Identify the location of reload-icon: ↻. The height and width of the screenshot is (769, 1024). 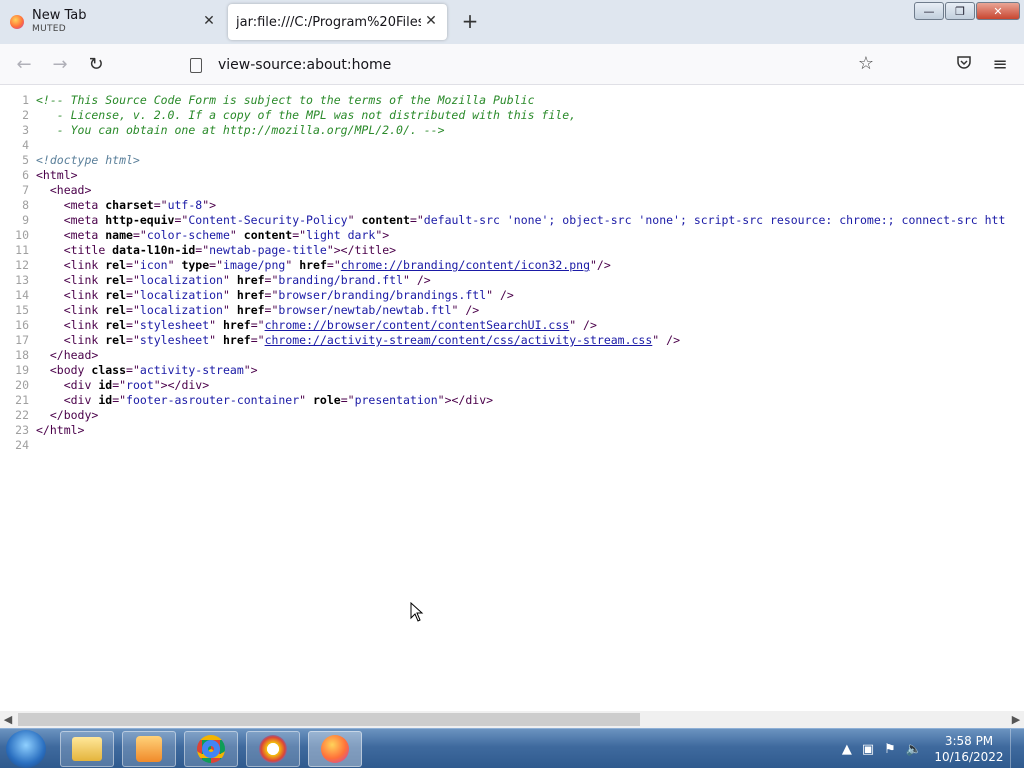
(96, 65).